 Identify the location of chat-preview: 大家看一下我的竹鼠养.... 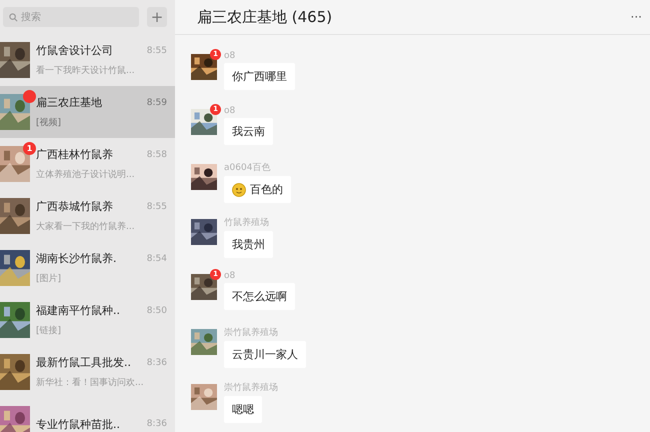
(86, 226).